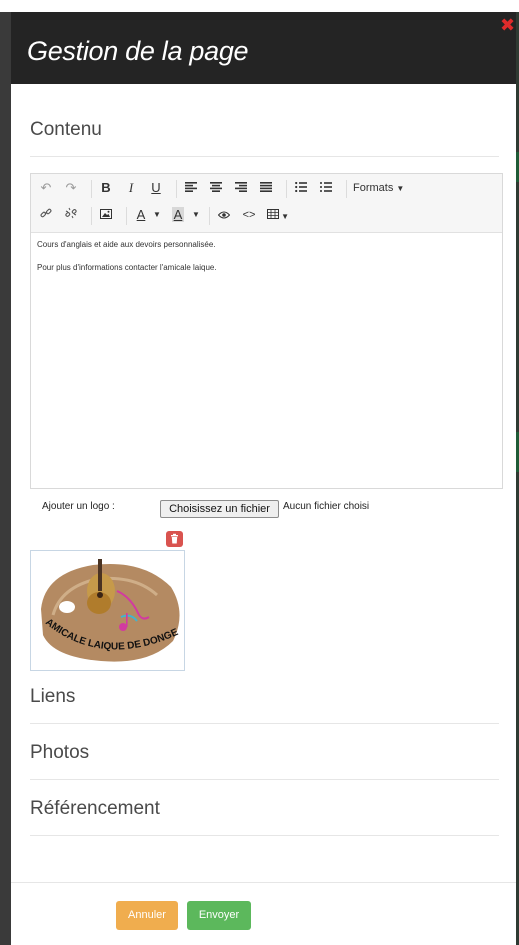 The image size is (519, 945). Describe the element at coordinates (46, 188) in the screenshot. I see `undo-icon: ↶` at that location.